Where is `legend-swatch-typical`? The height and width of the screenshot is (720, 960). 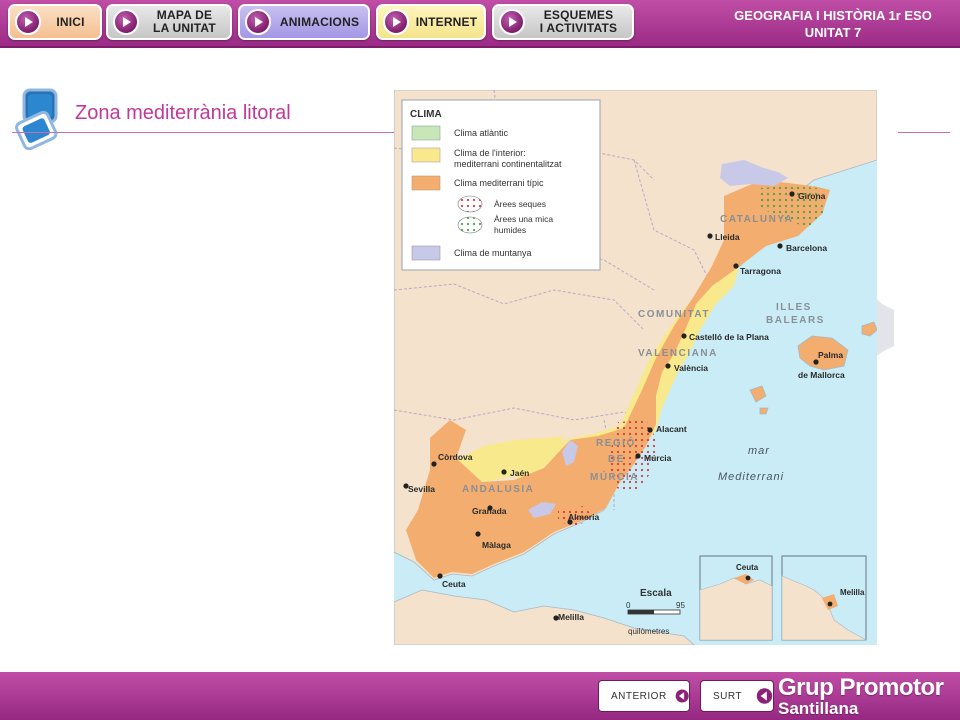
legend-swatch-typical is located at coordinates (426, 183).